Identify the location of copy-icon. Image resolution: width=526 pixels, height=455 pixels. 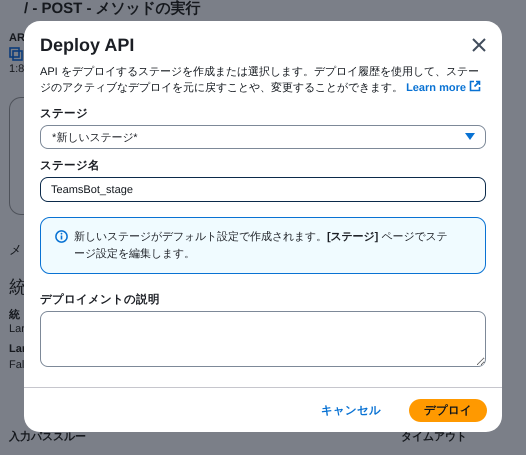
(16, 54).